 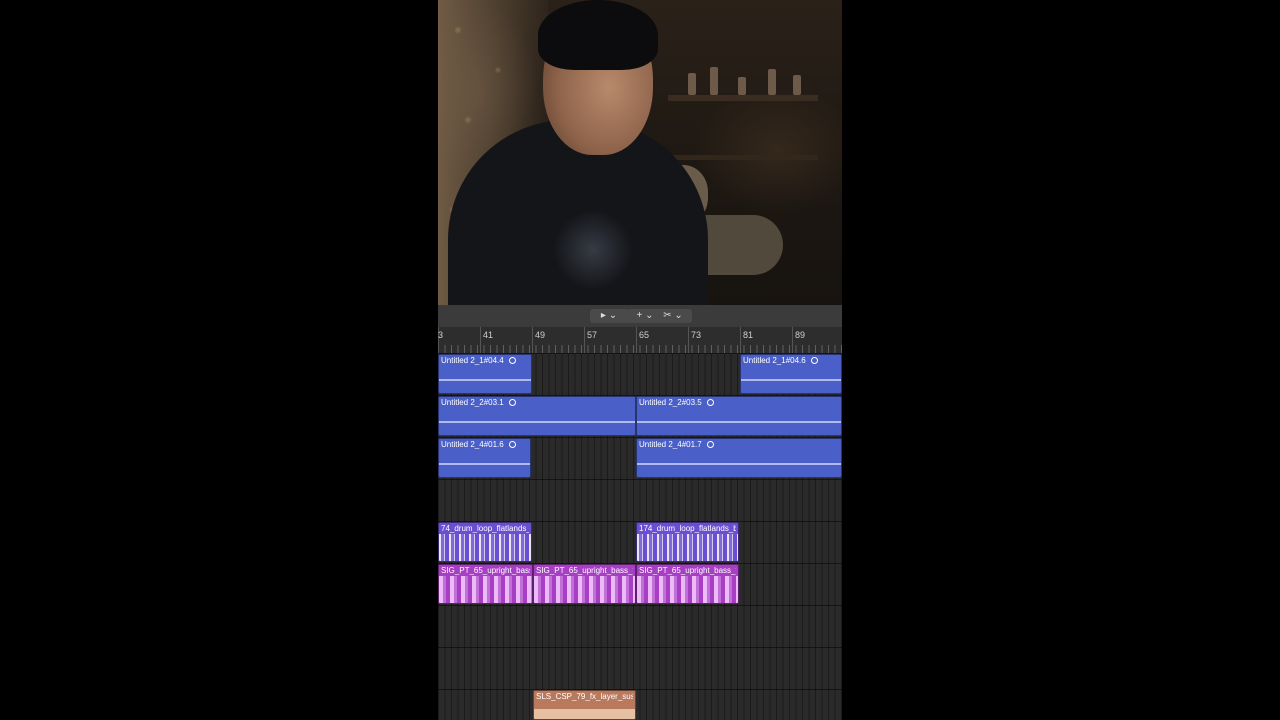 I want to click on scissors-tool-button: ✂ ⌄, so click(x=673, y=316).